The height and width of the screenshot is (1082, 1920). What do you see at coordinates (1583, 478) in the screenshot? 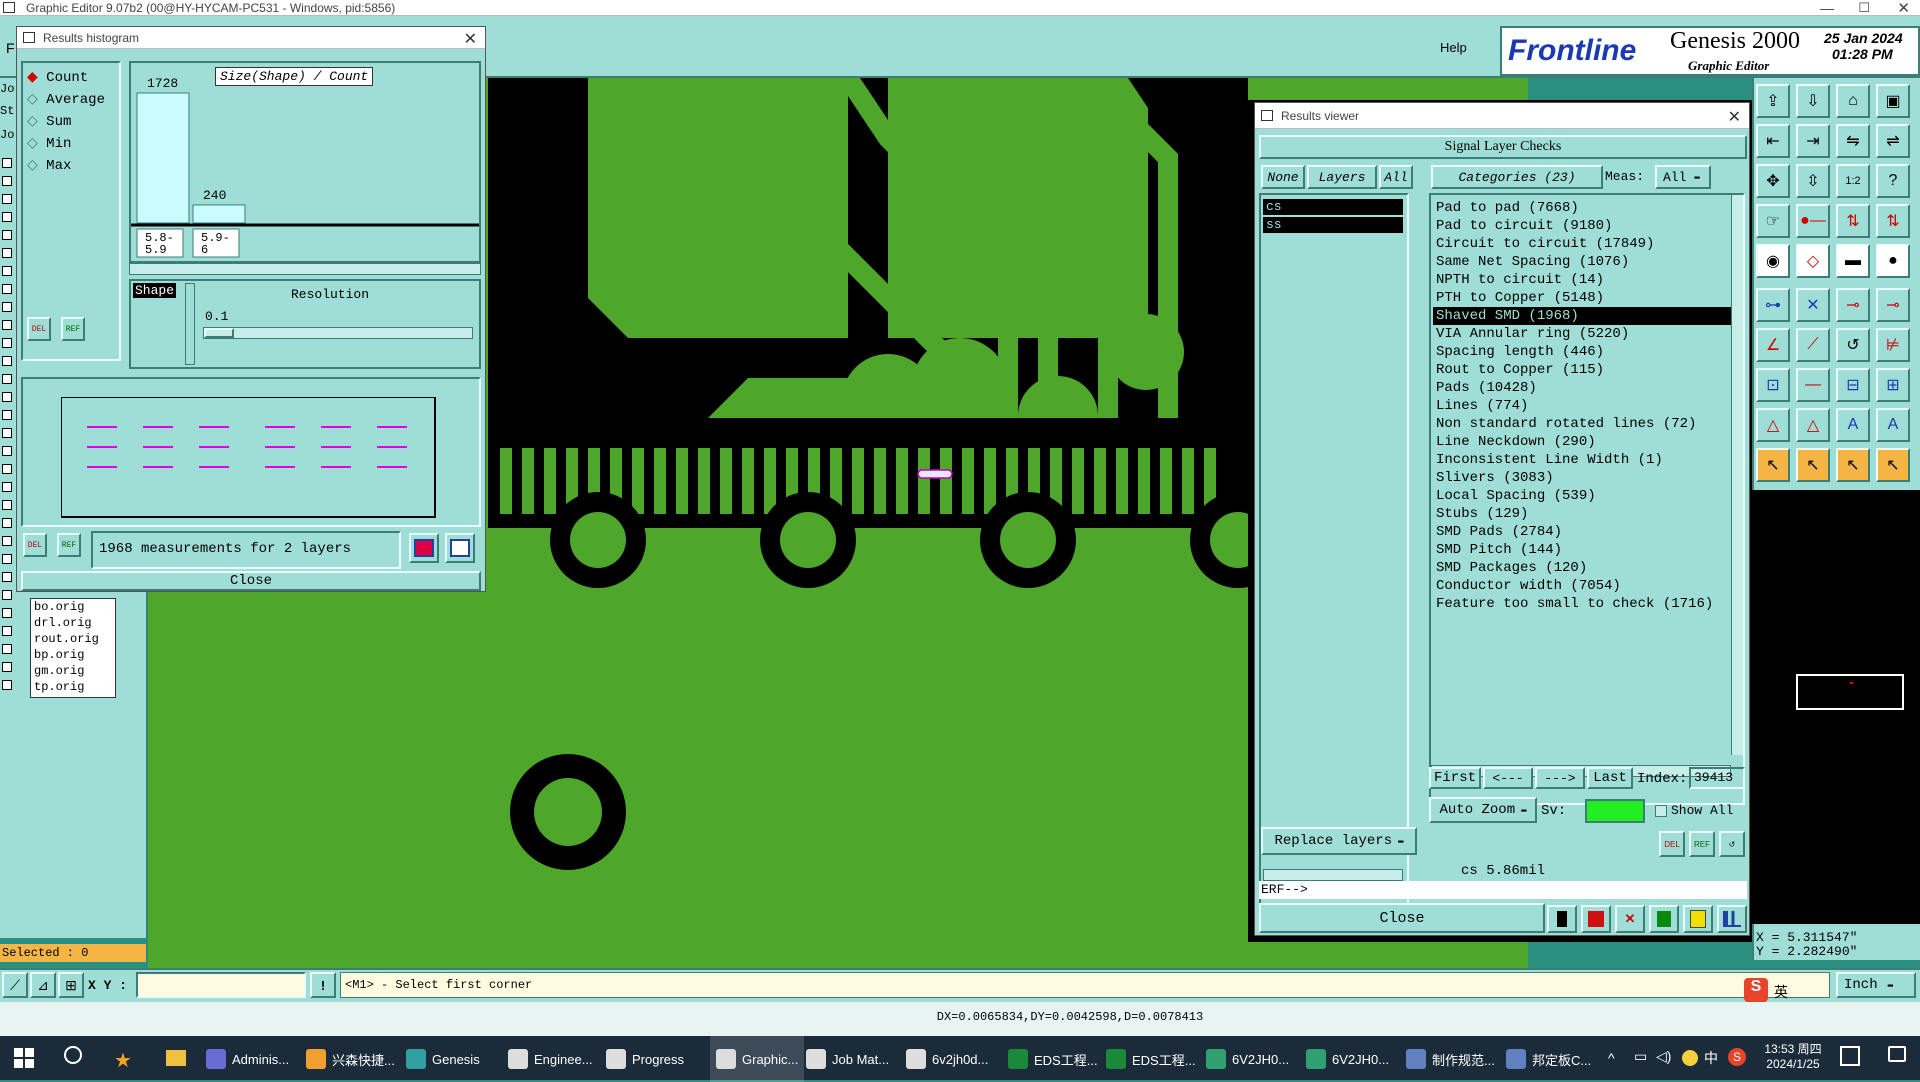
I see `category-item: Slivers (3083)` at bounding box center [1583, 478].